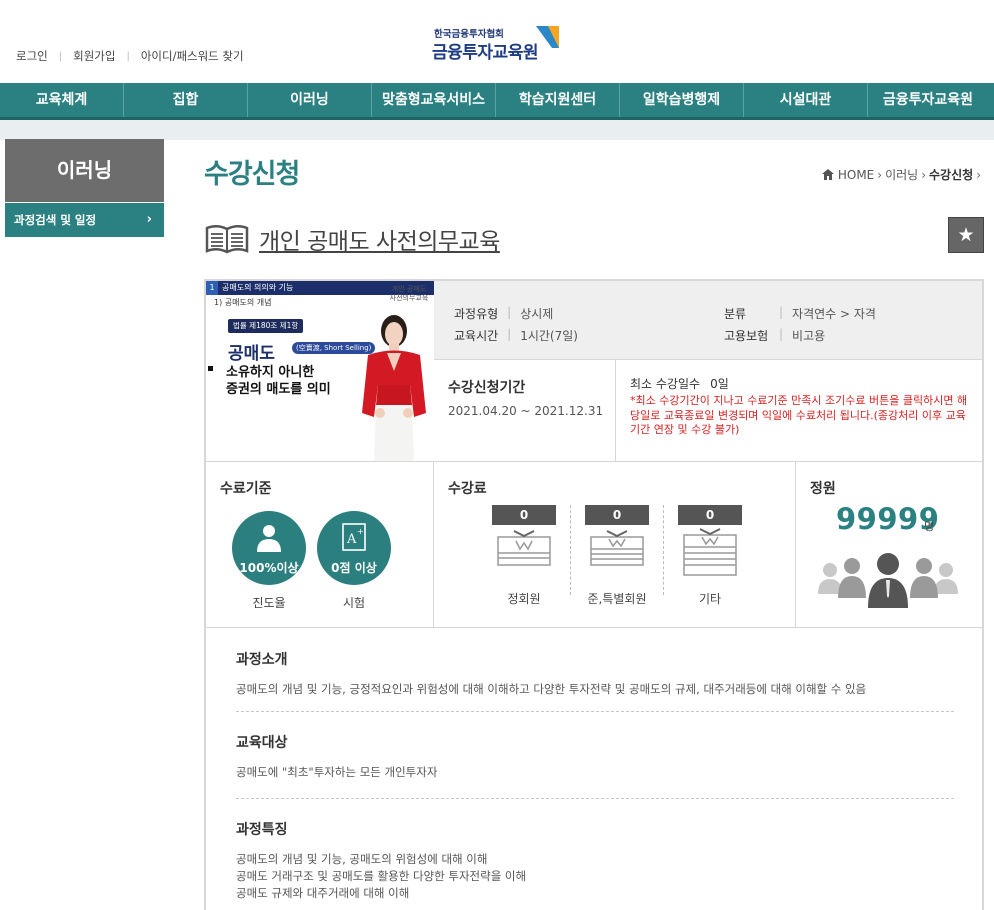 The image size is (994, 910). I want to click on course-title: 개인 공매도 사전의무교육, so click(379, 239).